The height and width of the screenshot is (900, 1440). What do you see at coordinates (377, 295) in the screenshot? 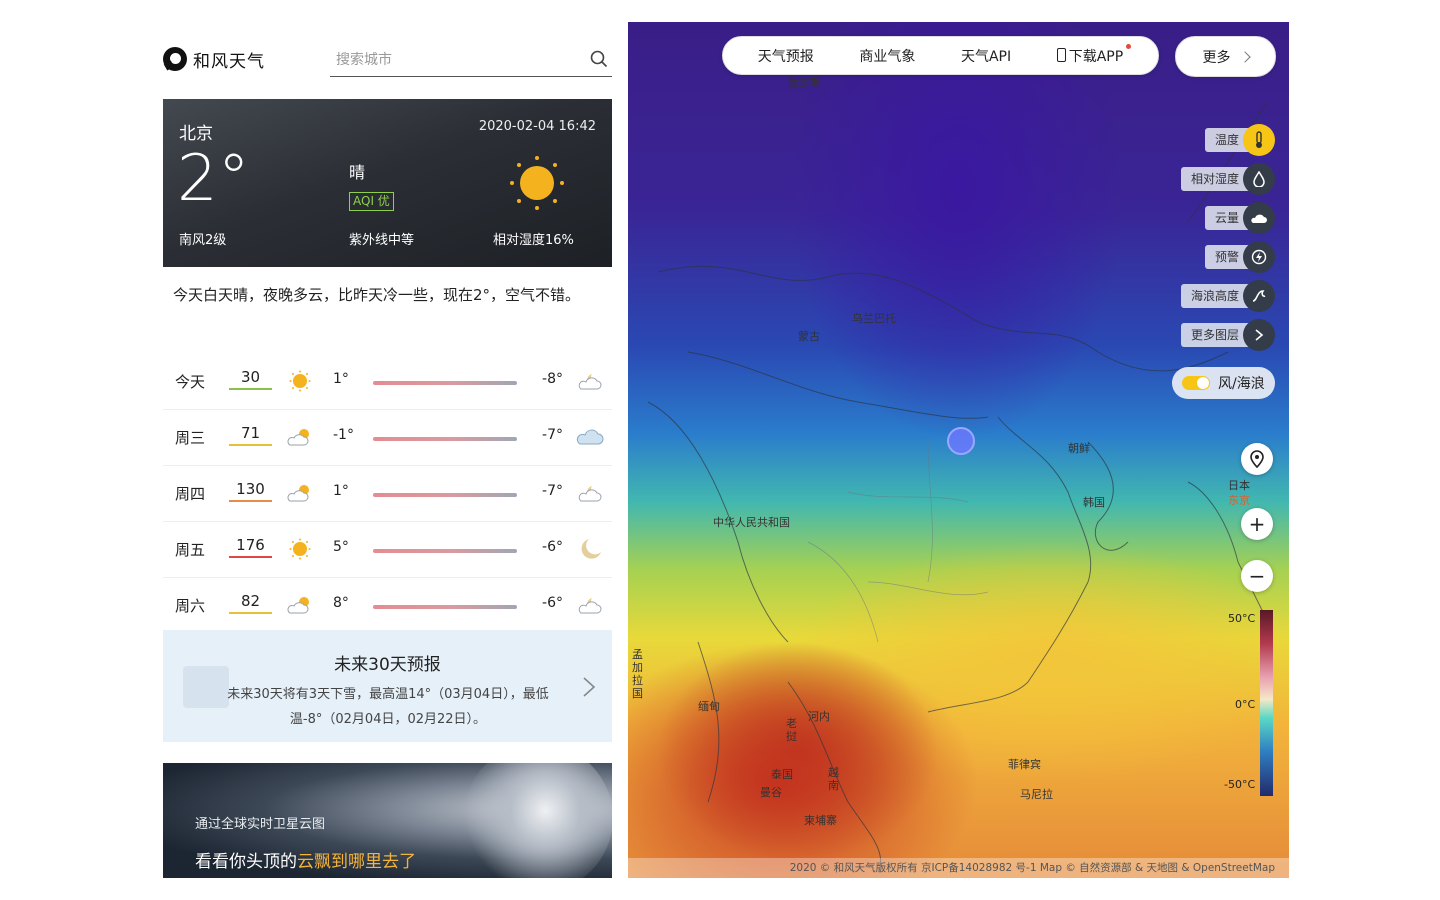
I see `weather-summary: 今天白天晴，夜晚多云，比昨天冷一些，现在2°，空气不错。` at bounding box center [377, 295].